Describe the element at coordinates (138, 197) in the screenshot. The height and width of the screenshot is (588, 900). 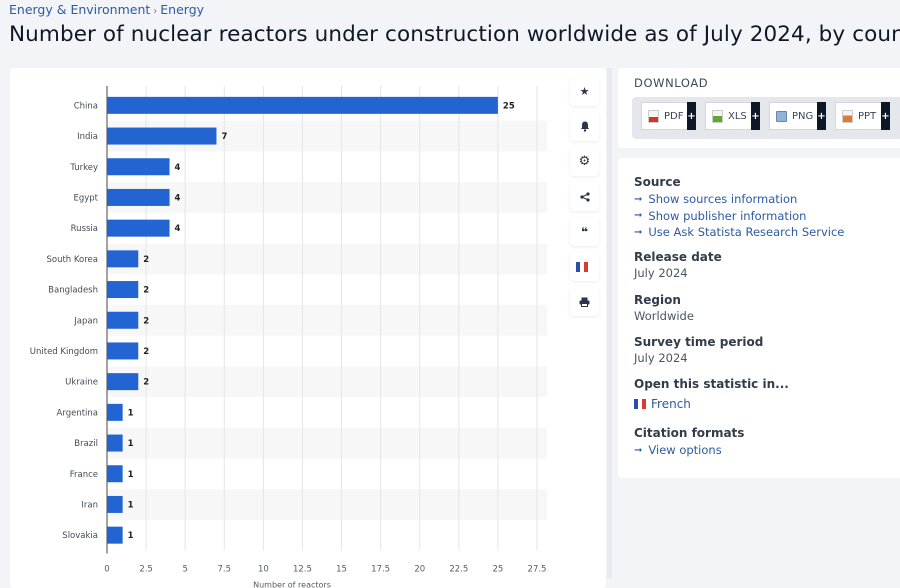
I see `bar-egypt` at that location.